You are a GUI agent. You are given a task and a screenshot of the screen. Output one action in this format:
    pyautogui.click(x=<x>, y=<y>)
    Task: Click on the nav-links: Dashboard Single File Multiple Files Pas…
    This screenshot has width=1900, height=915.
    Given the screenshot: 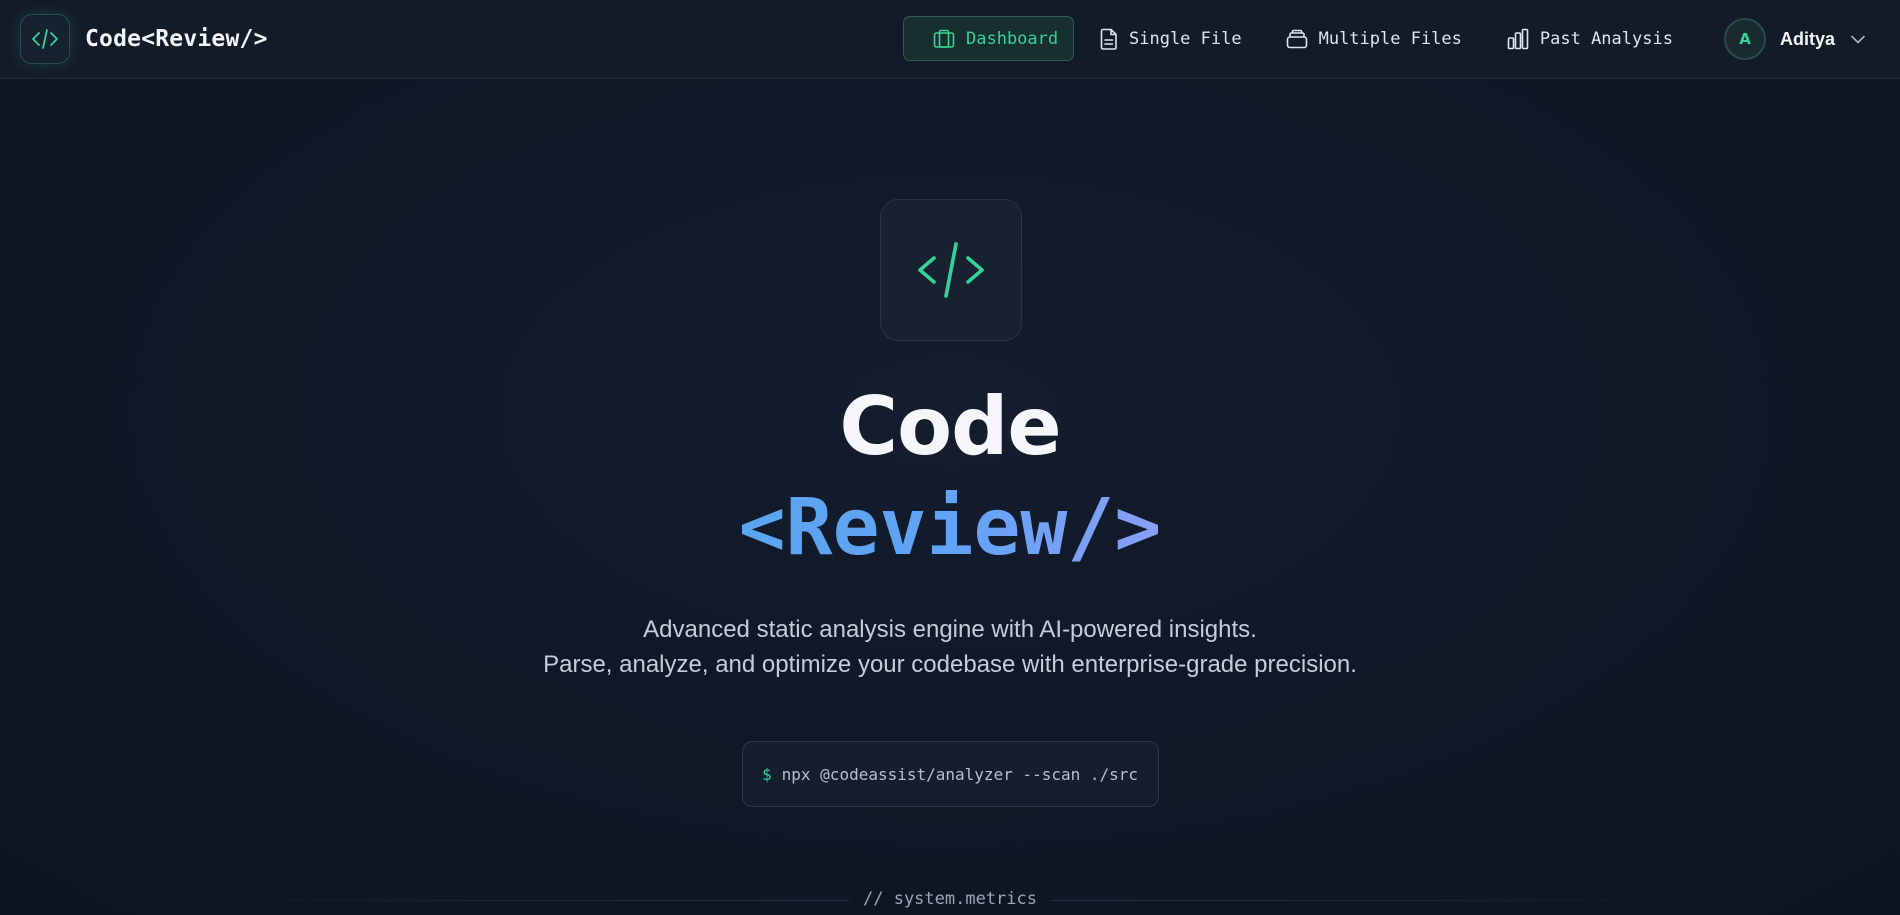 What is the action you would take?
    pyautogui.click(x=1288, y=38)
    